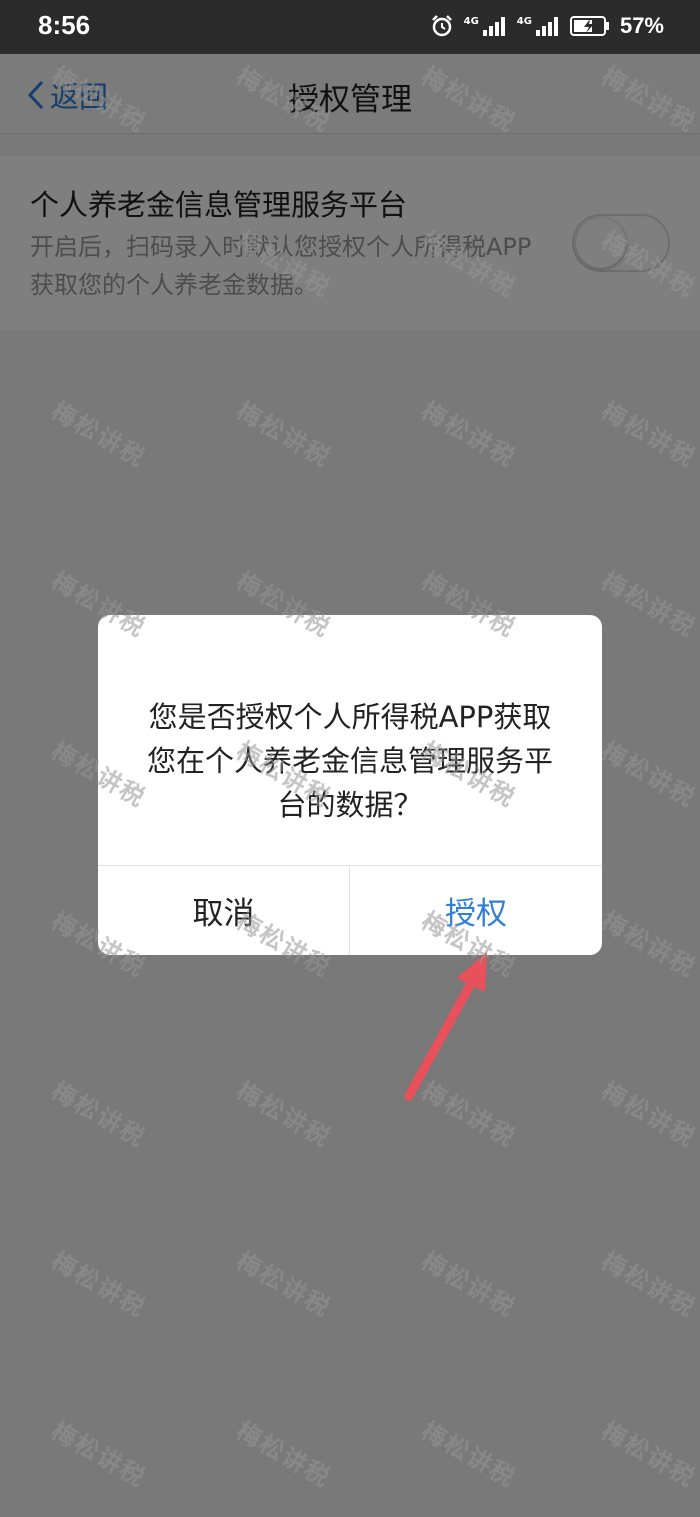  I want to click on dialog-message: 您是否授权个人所得税APP获取您在个人养老金信息管理服务平台的数据？, so click(349, 761).